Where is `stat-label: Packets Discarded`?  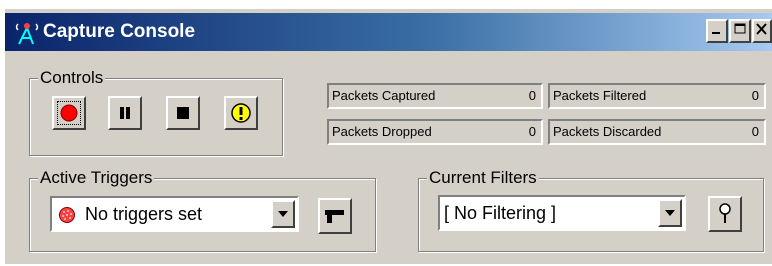 stat-label: Packets Discarded is located at coordinates (607, 131).